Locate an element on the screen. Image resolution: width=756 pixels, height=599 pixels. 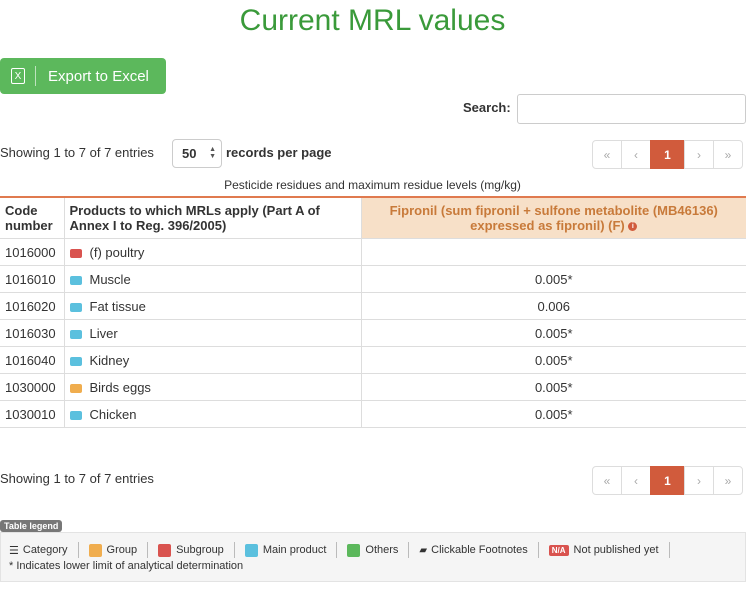
mrl-value-cell is located at coordinates (553, 252).